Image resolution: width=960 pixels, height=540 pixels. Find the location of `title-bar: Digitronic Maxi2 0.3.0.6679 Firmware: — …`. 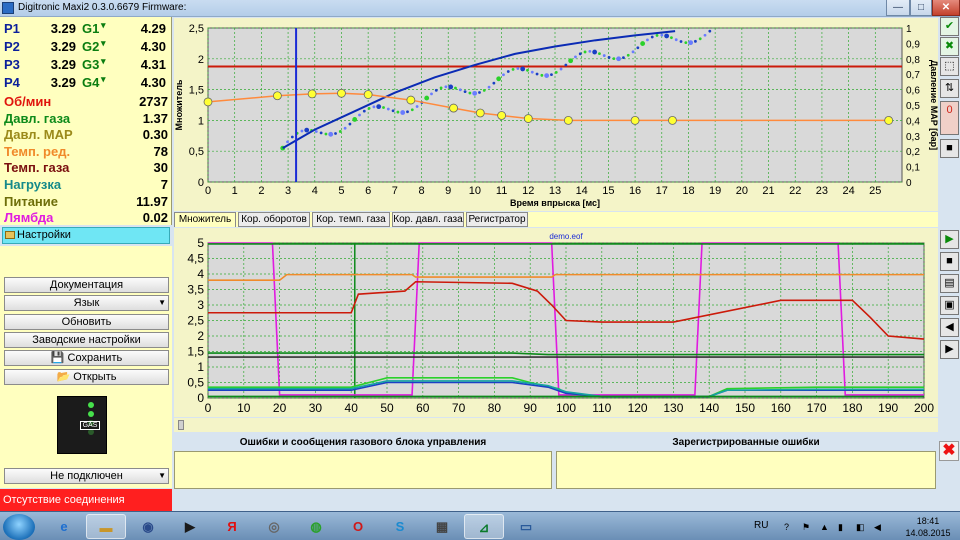

title-bar: Digitronic Maxi2 0.3.0.6679 Firmware: — … is located at coordinates (480, 8).